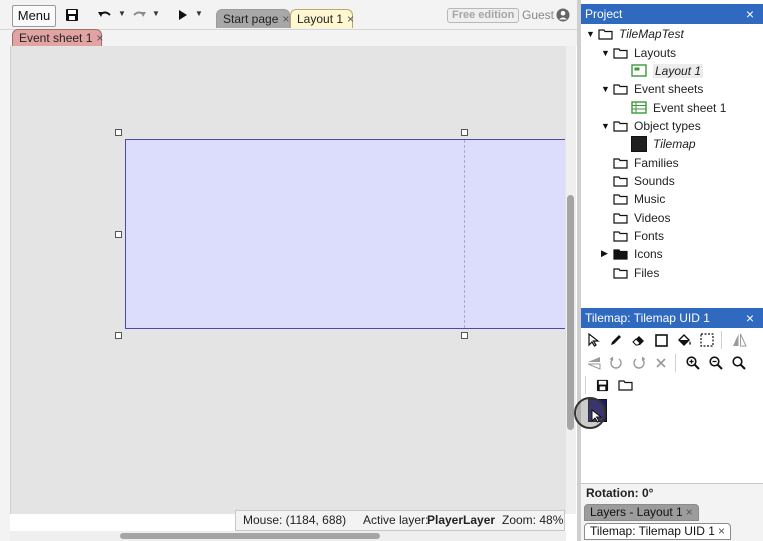 Image resolution: width=763 pixels, height=541 pixels. I want to click on pointer-tool-icon, so click(594, 340).